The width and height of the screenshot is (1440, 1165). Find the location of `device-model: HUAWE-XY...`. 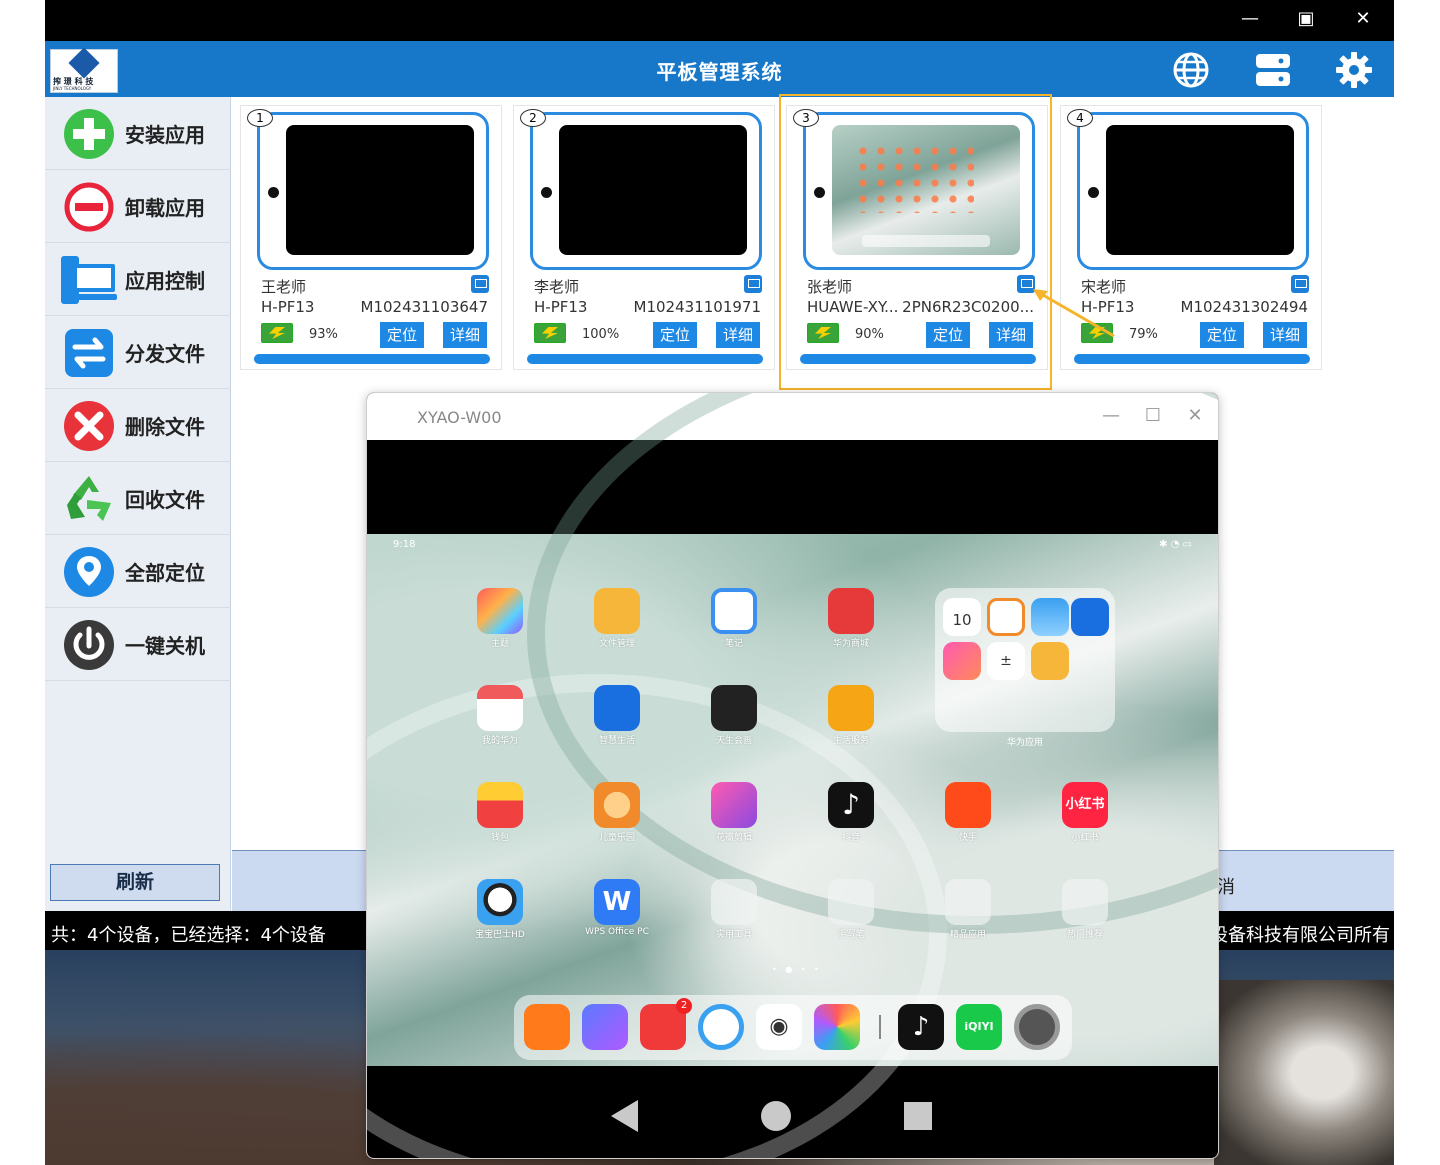

device-model: HUAWE-XY... is located at coordinates (853, 307).